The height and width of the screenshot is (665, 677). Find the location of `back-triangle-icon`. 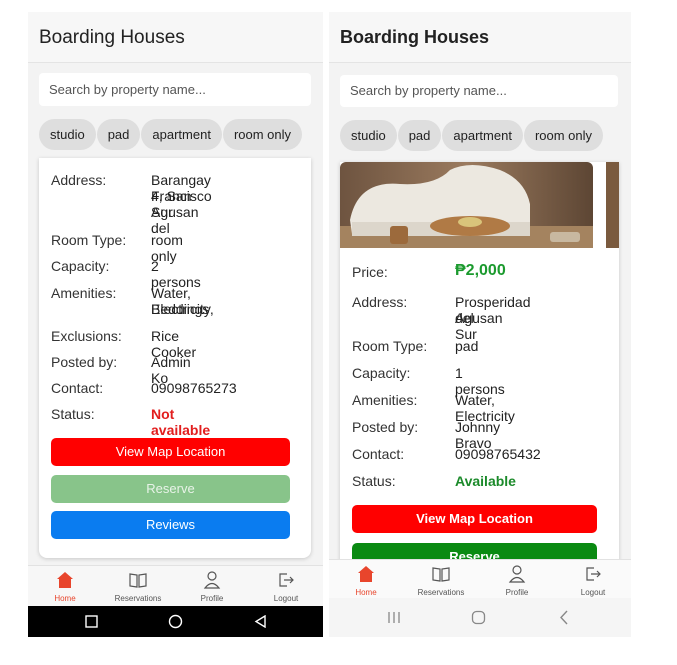

back-triangle-icon is located at coordinates (260, 621).